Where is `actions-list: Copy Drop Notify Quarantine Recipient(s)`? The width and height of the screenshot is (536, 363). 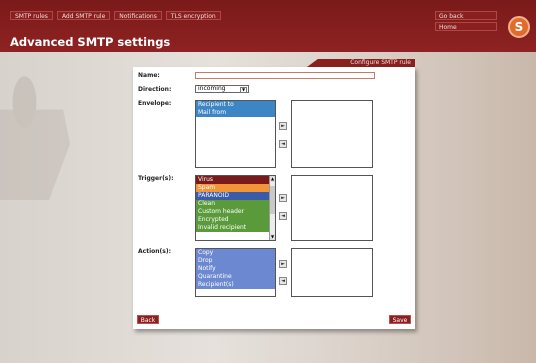 actions-list: Copy Drop Notify Quarantine Recipient(s) is located at coordinates (235, 272).